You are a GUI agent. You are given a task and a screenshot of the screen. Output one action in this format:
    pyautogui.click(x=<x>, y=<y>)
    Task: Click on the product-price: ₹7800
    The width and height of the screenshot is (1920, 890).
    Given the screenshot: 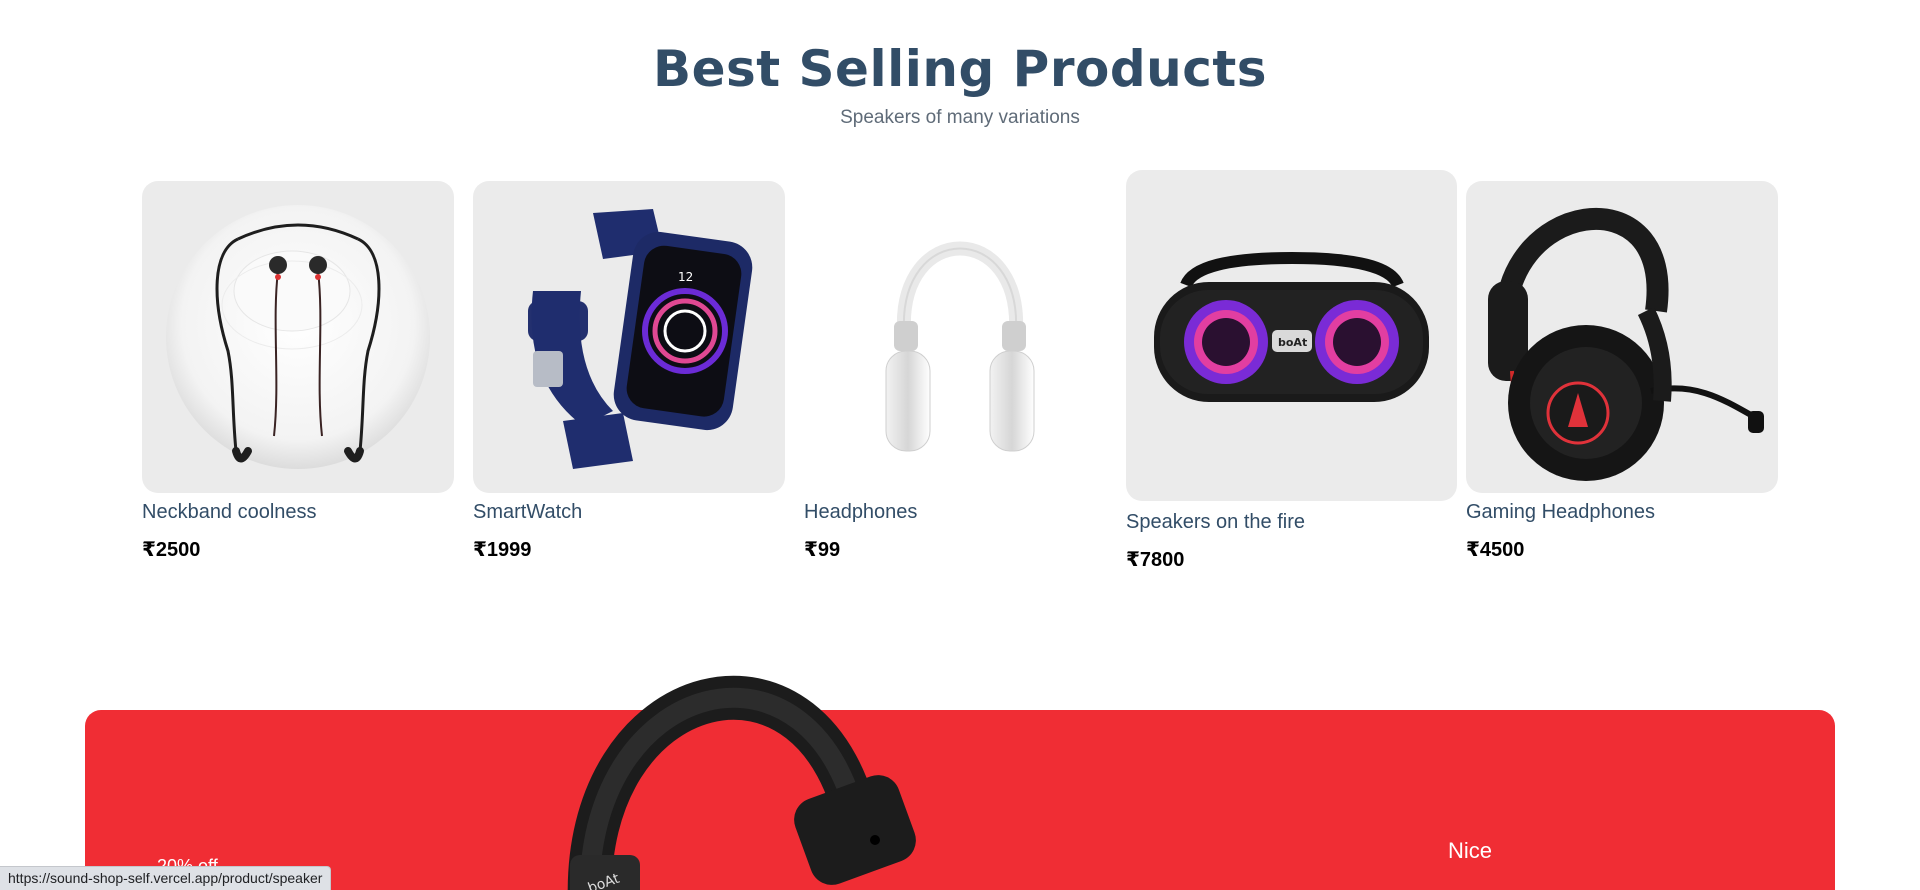 What is the action you would take?
    pyautogui.click(x=1155, y=560)
    